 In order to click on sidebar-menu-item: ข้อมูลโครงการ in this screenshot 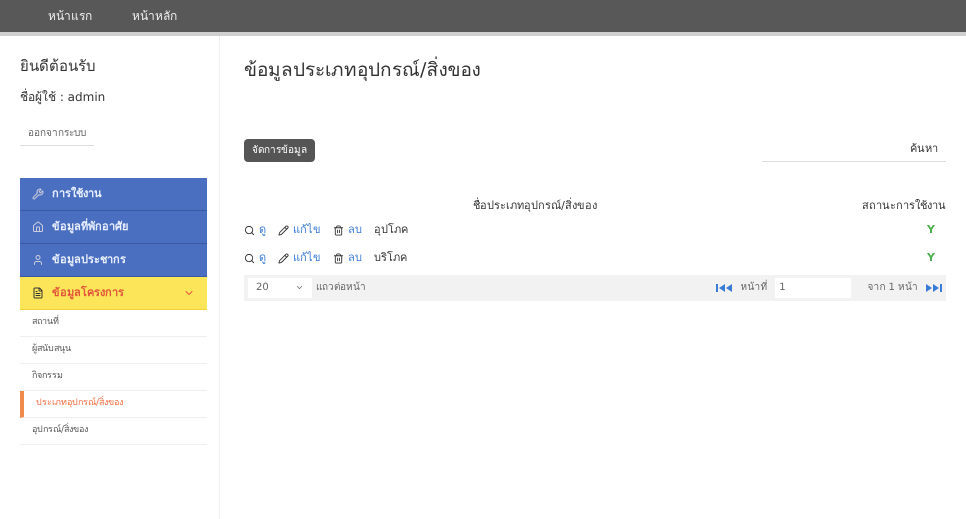, I will do `click(113, 293)`.